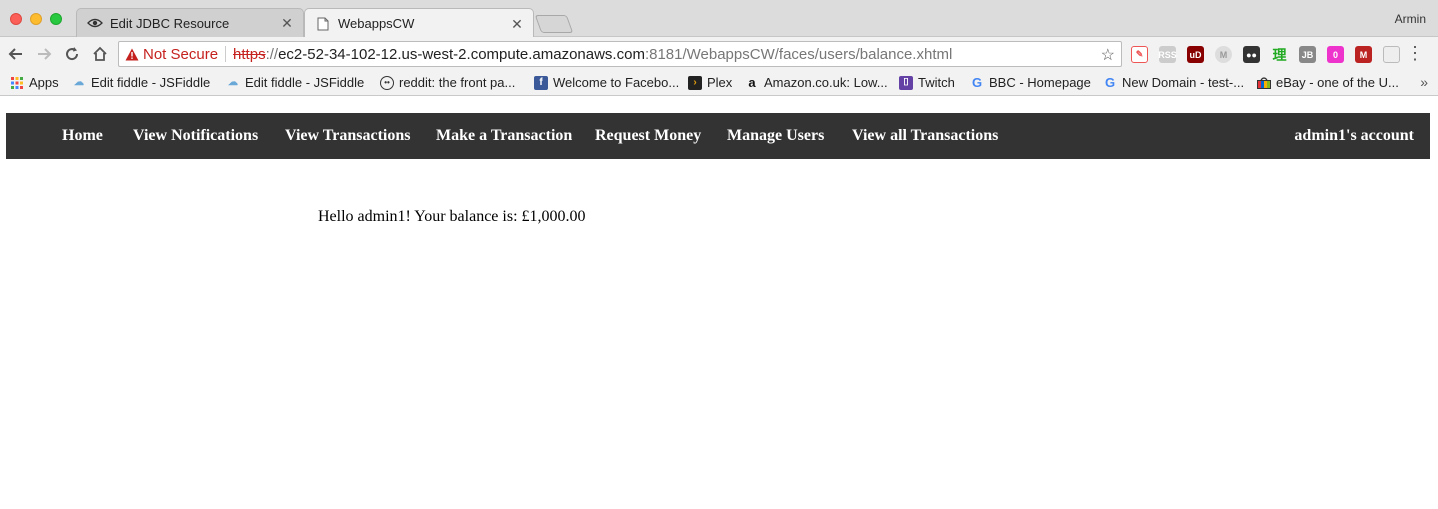  What do you see at coordinates (906, 82) in the screenshot?
I see `twitch-icon: ⌷` at bounding box center [906, 82].